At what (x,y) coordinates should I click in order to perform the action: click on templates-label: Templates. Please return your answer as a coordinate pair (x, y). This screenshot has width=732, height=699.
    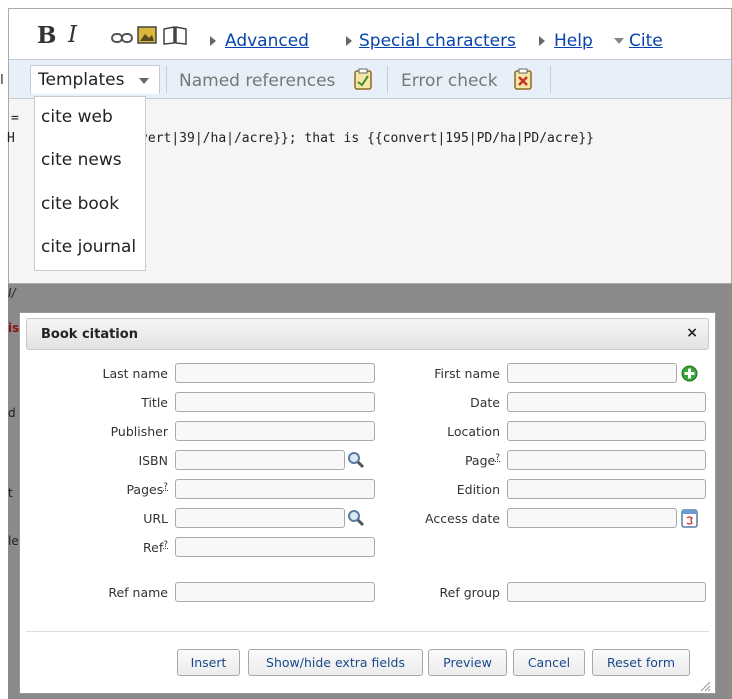
    Looking at the image, I should click on (81, 80).